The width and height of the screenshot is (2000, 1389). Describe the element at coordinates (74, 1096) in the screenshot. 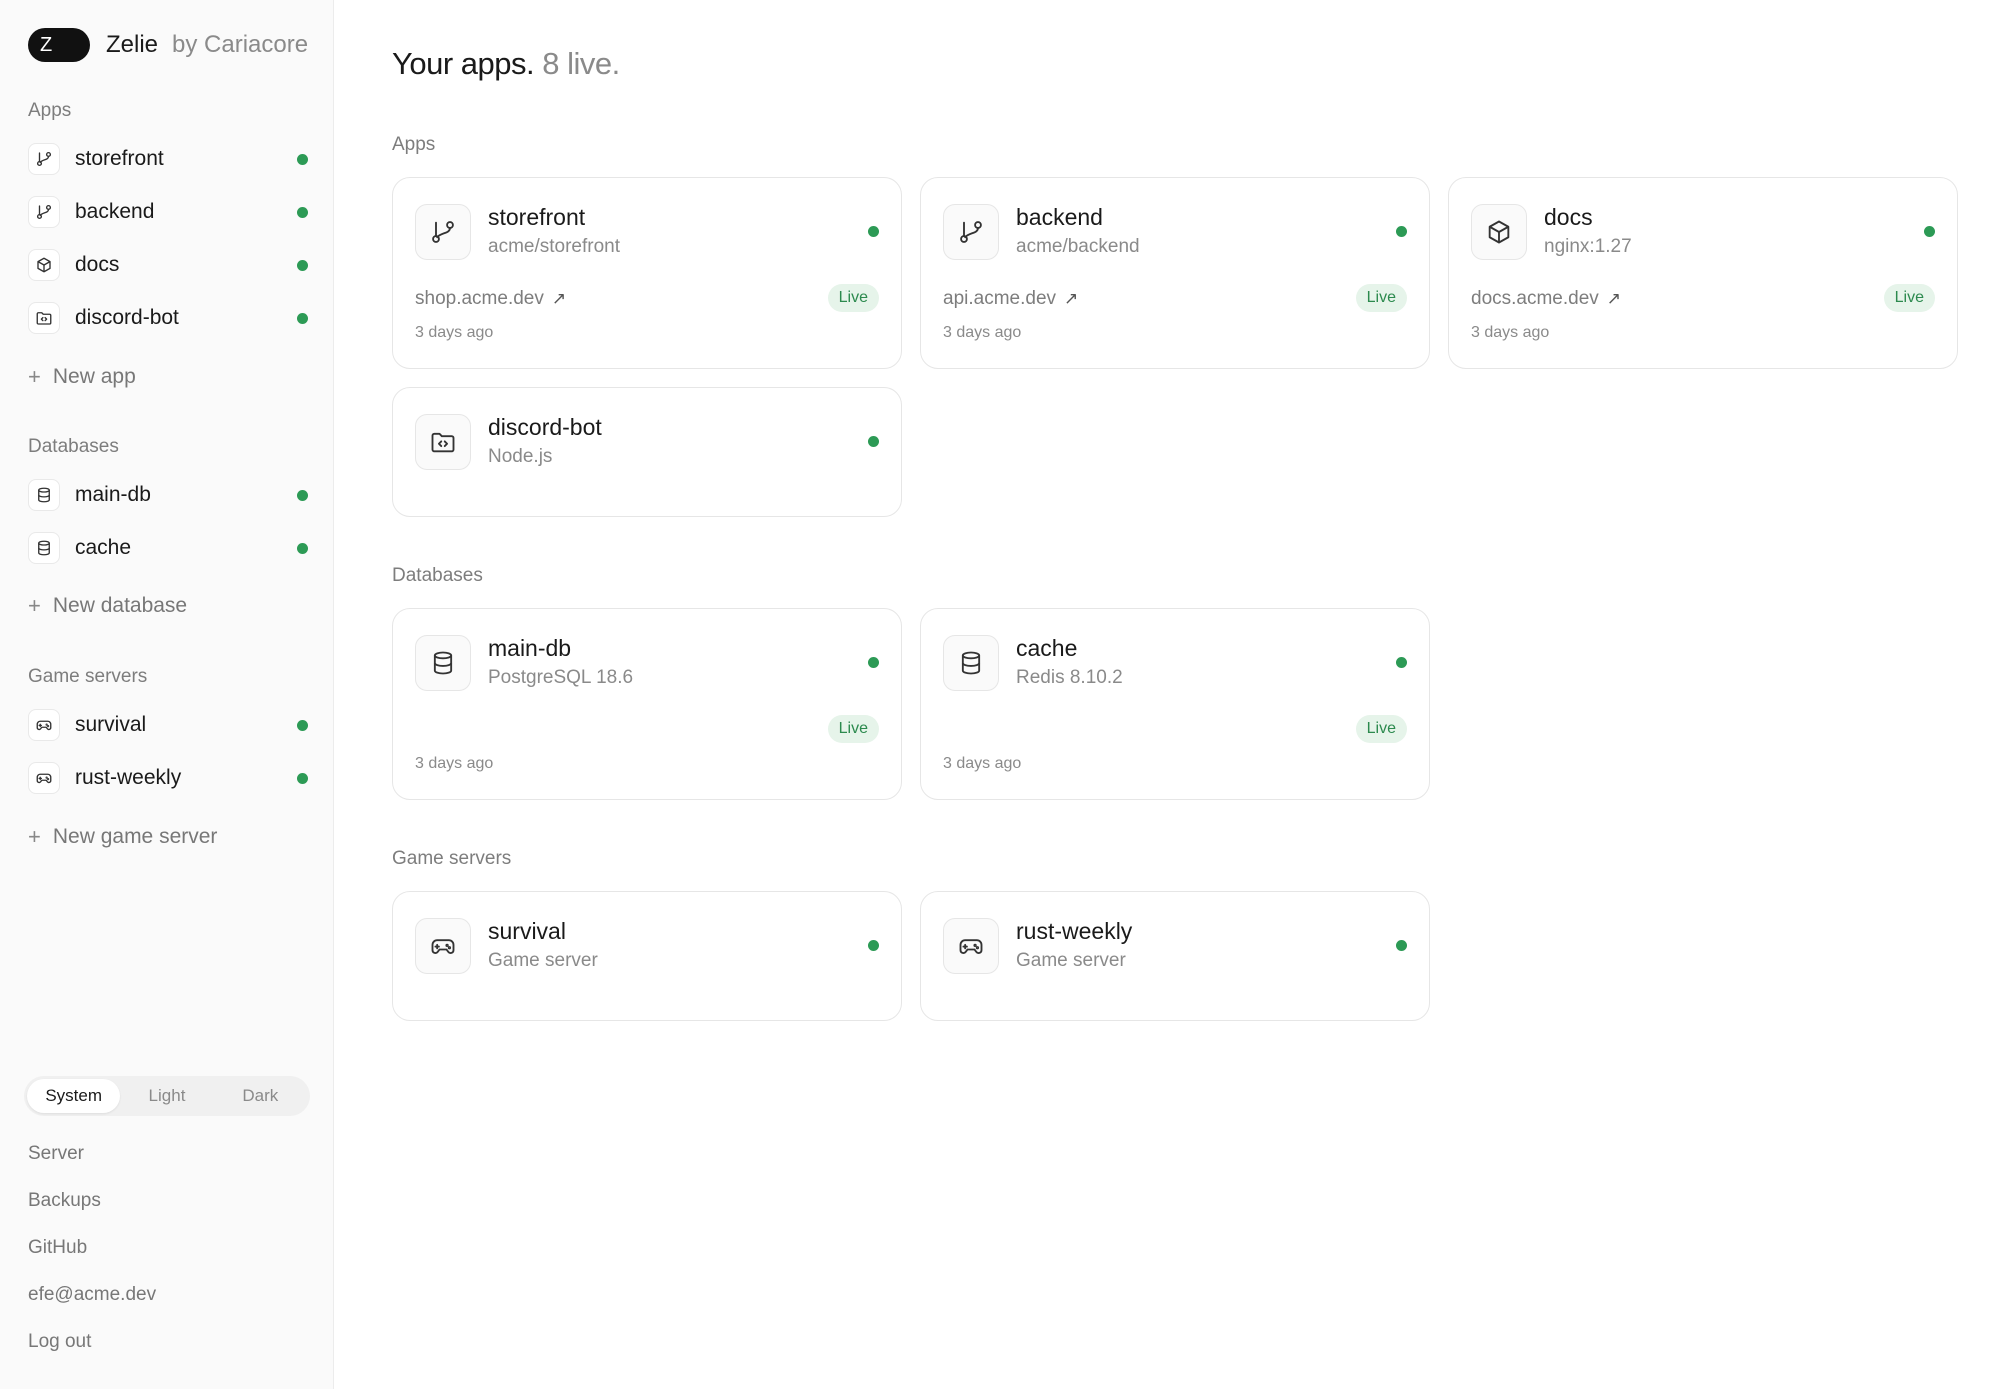

I see `theme-option-system: System` at that location.